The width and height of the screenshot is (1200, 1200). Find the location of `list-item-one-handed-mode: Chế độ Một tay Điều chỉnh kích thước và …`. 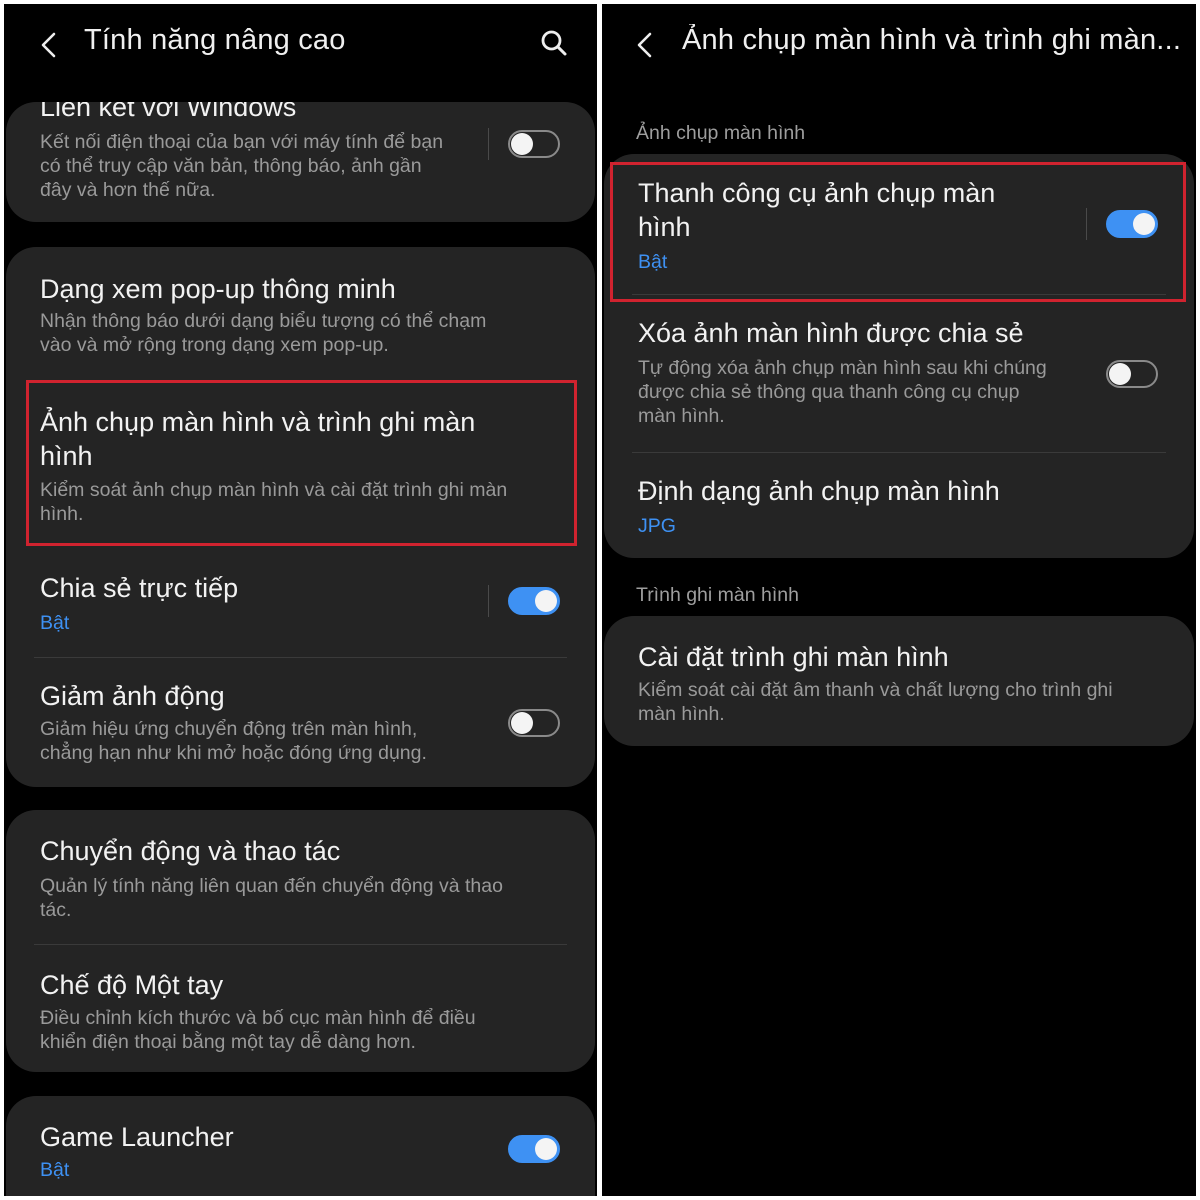

list-item-one-handed-mode: Chế độ Một tay Điều chỉnh kích thước và … is located at coordinates (300, 1009).